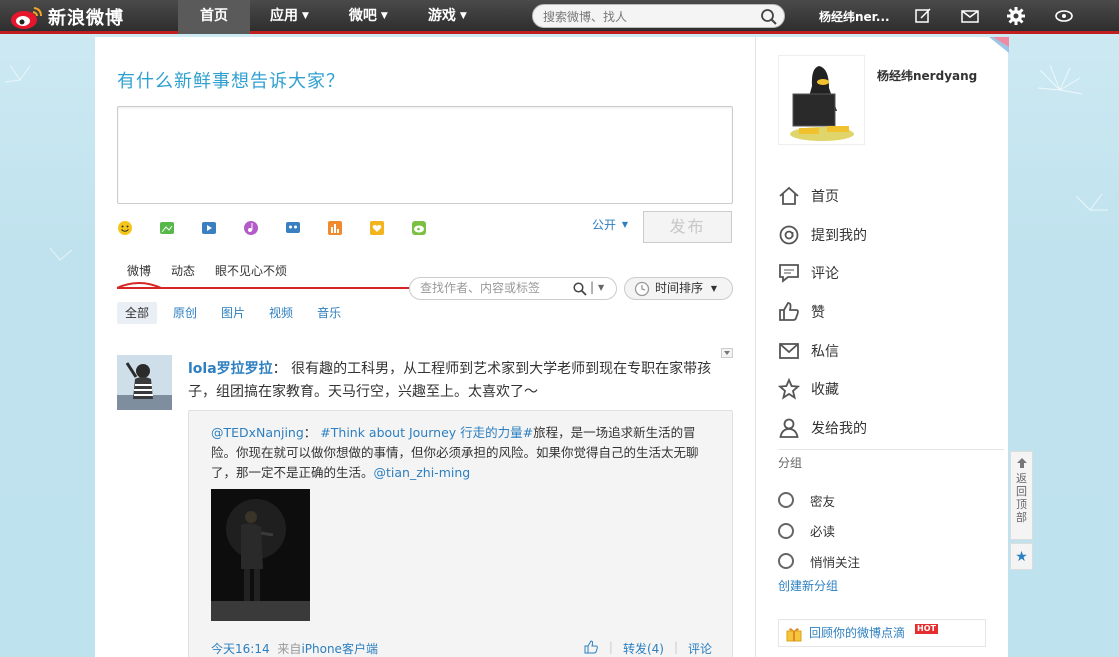 Image resolution: width=1119 pixels, height=657 pixels. I want to click on nav-apps-label: 应用, so click(284, 16).